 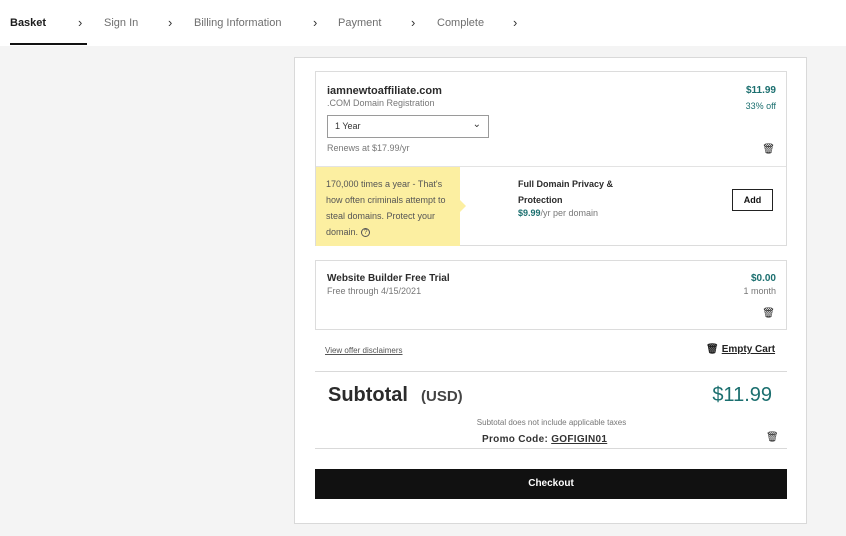 I want to click on subtotal-value: $11.99, so click(x=742, y=395).